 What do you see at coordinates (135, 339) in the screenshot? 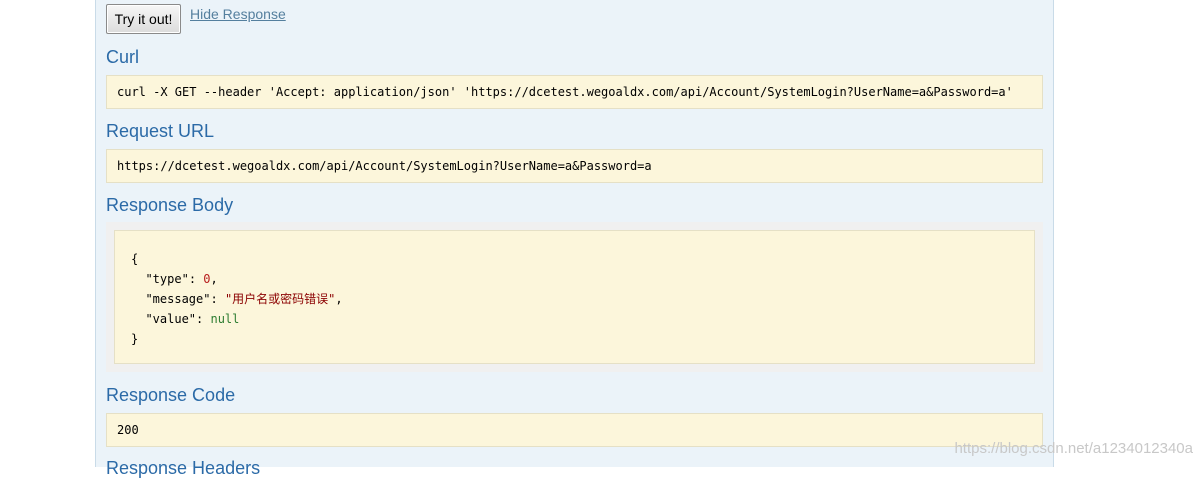
I see `json-close-brace: }` at bounding box center [135, 339].